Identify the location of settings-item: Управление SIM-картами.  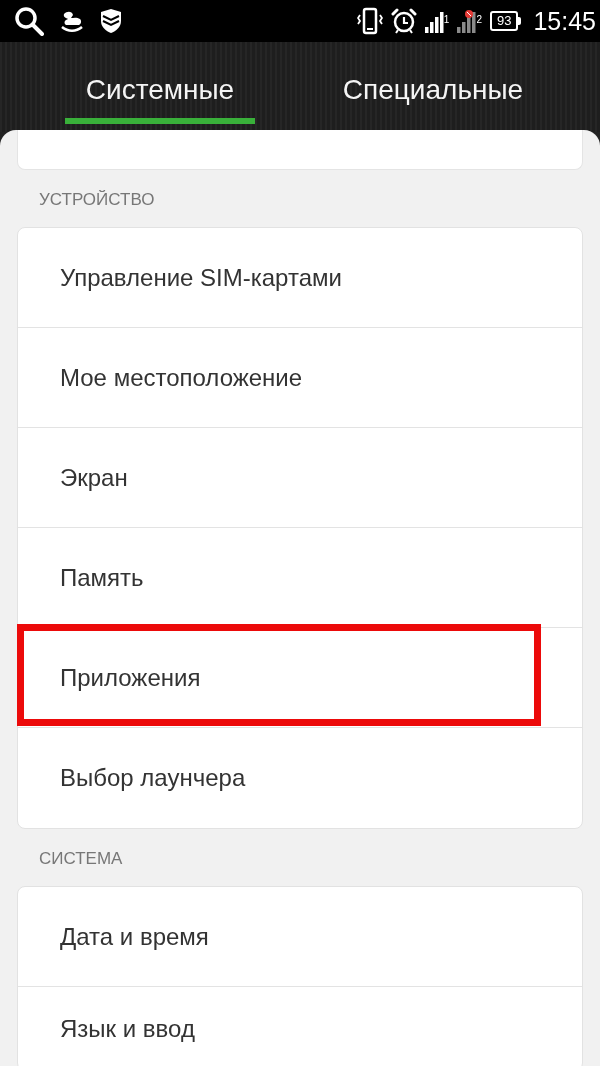
(300, 278).